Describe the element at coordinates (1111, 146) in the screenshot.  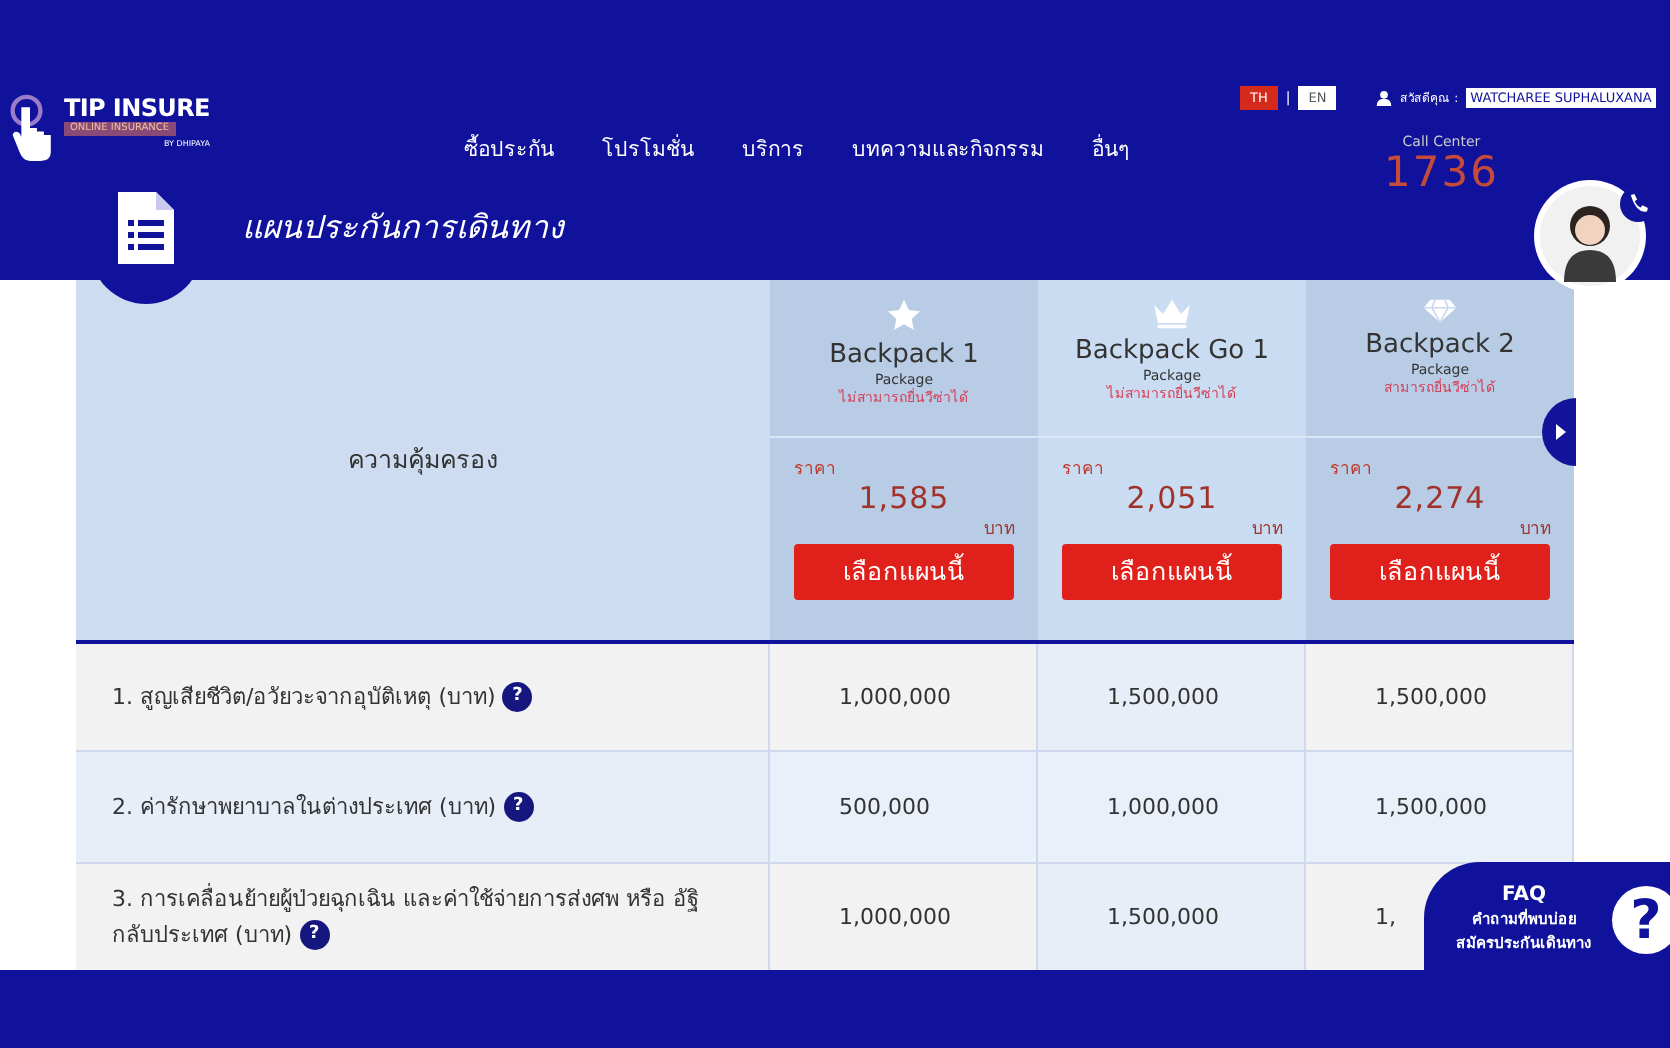
I see `nav-link: อื่นๆ` at that location.